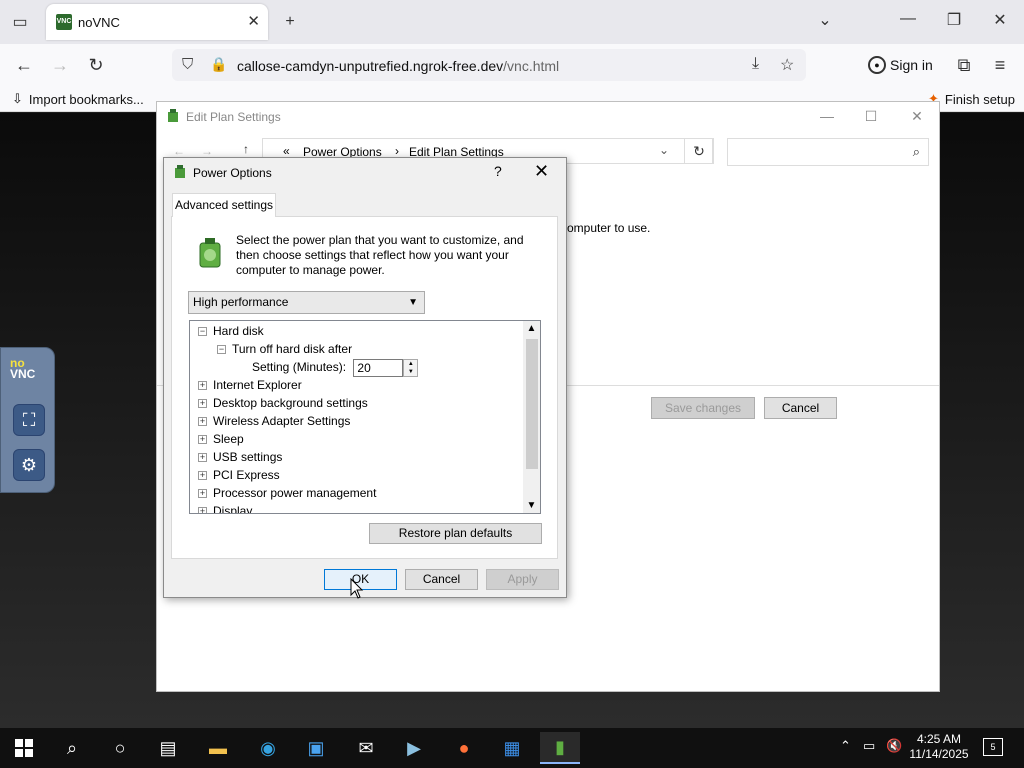  I want to click on clock-time: 4:25 AM, so click(939, 739).